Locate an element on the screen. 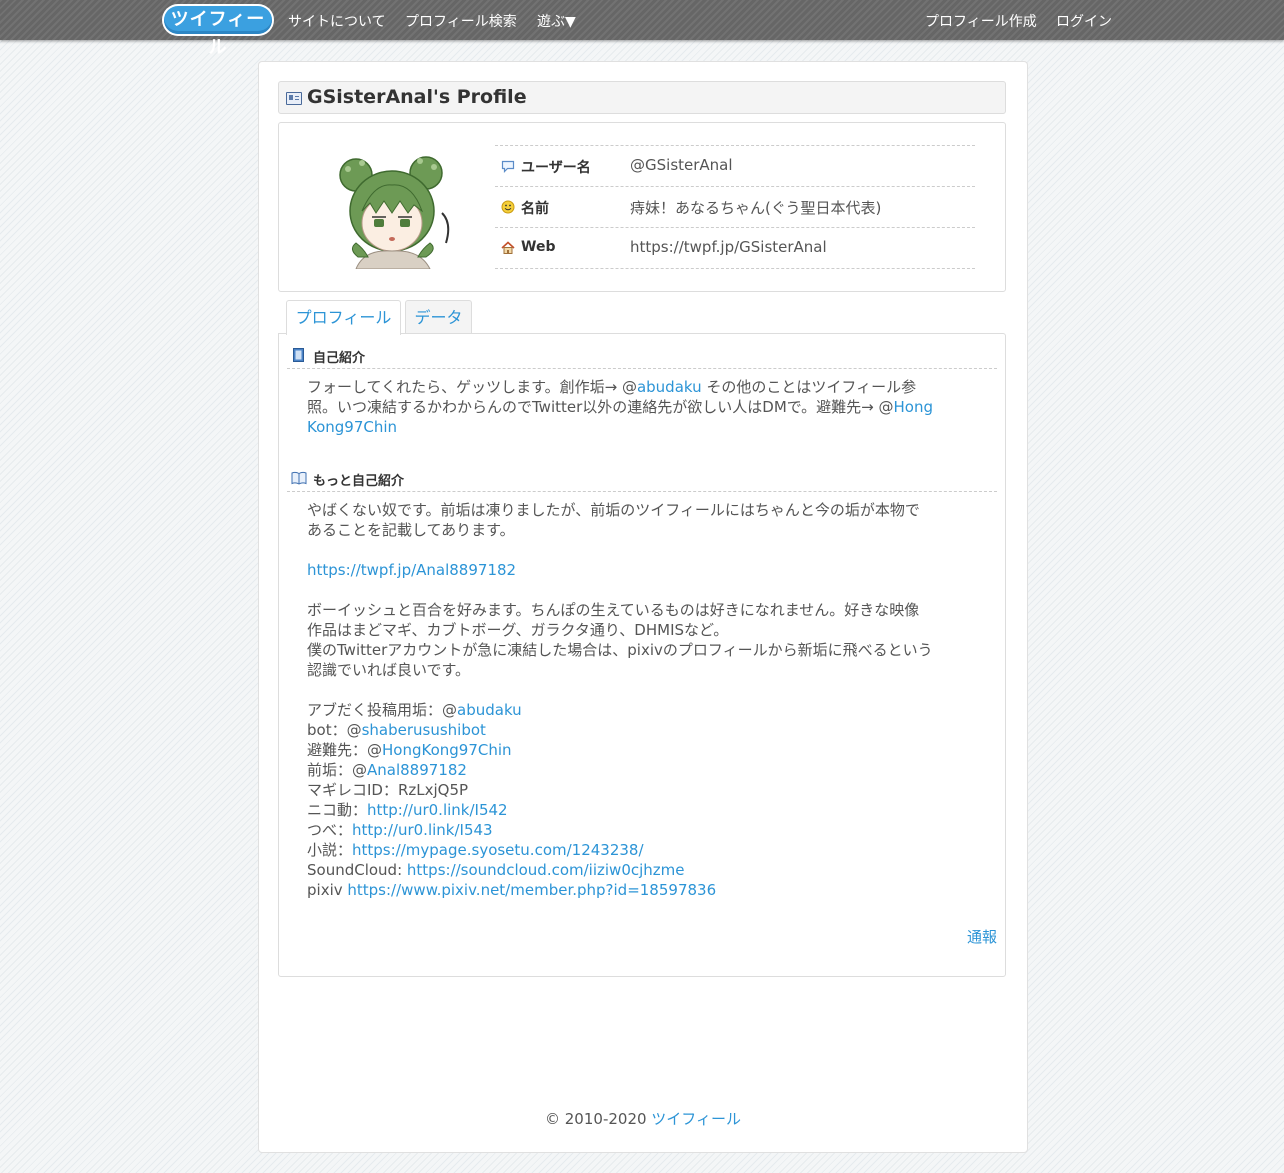  page-title: GSisterAnal's Profile is located at coordinates (417, 97).